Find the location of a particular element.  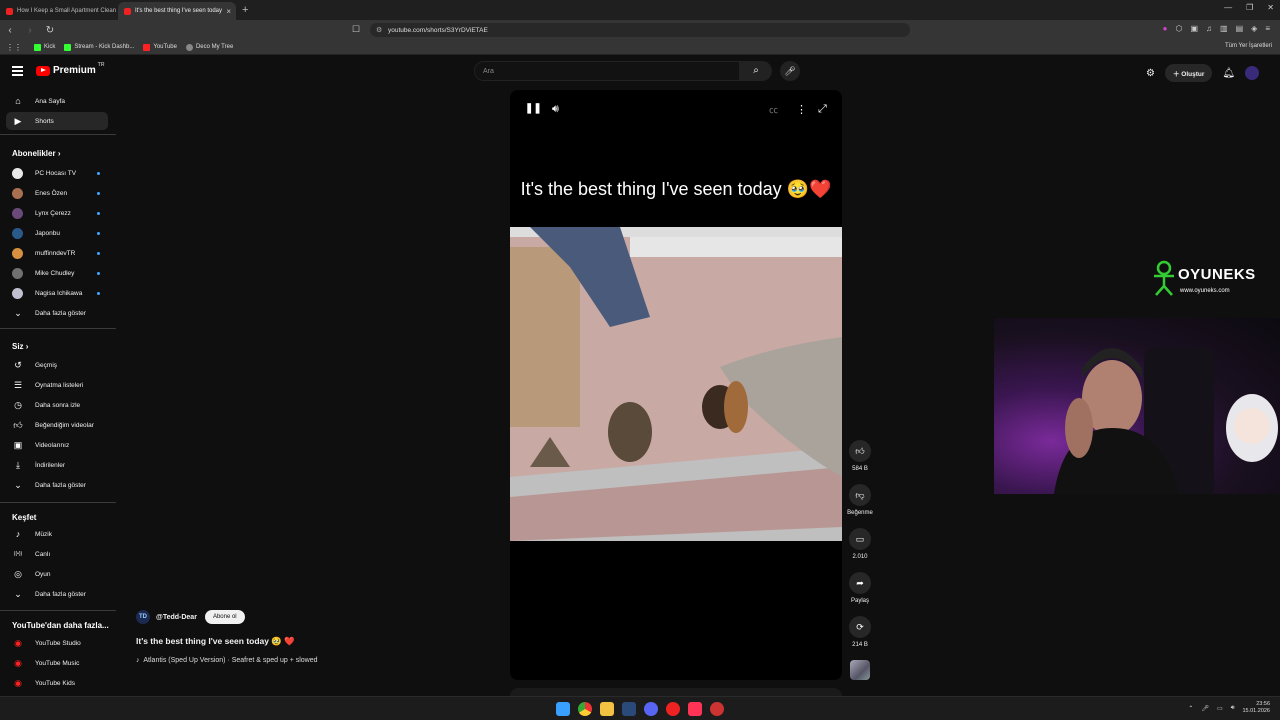

you-heading: Siz › is located at coordinates (20, 346).